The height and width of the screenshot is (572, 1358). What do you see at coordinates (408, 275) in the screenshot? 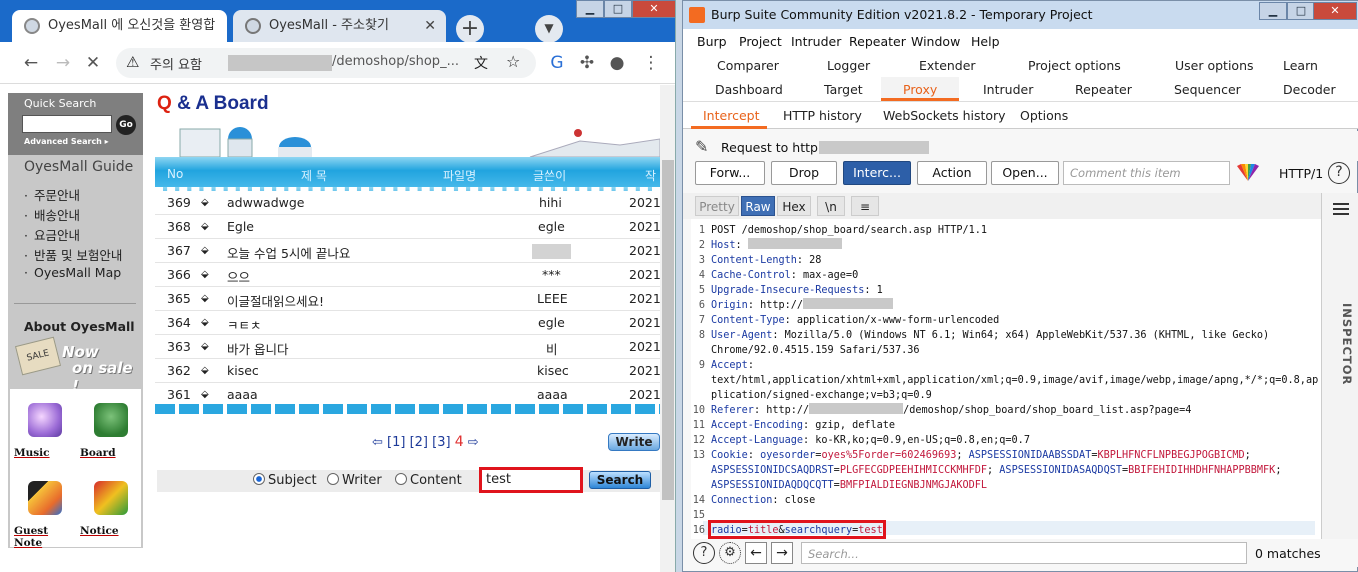
I see `table-row: 366 ⬙ 으으 *** 2021` at bounding box center [408, 275].